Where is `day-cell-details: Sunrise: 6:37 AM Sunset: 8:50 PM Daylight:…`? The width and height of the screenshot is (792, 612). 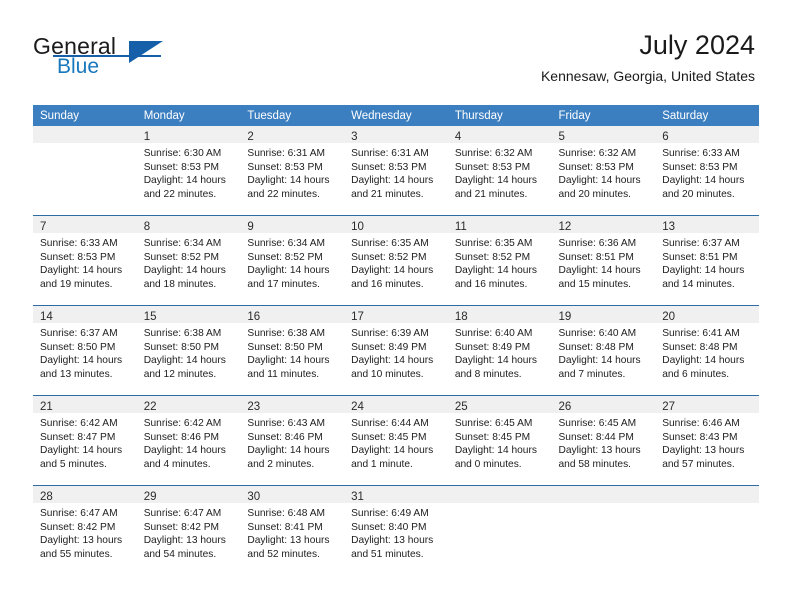
day-cell-details: Sunrise: 6:37 AM Sunset: 8:50 PM Daylight:… is located at coordinates (85, 352).